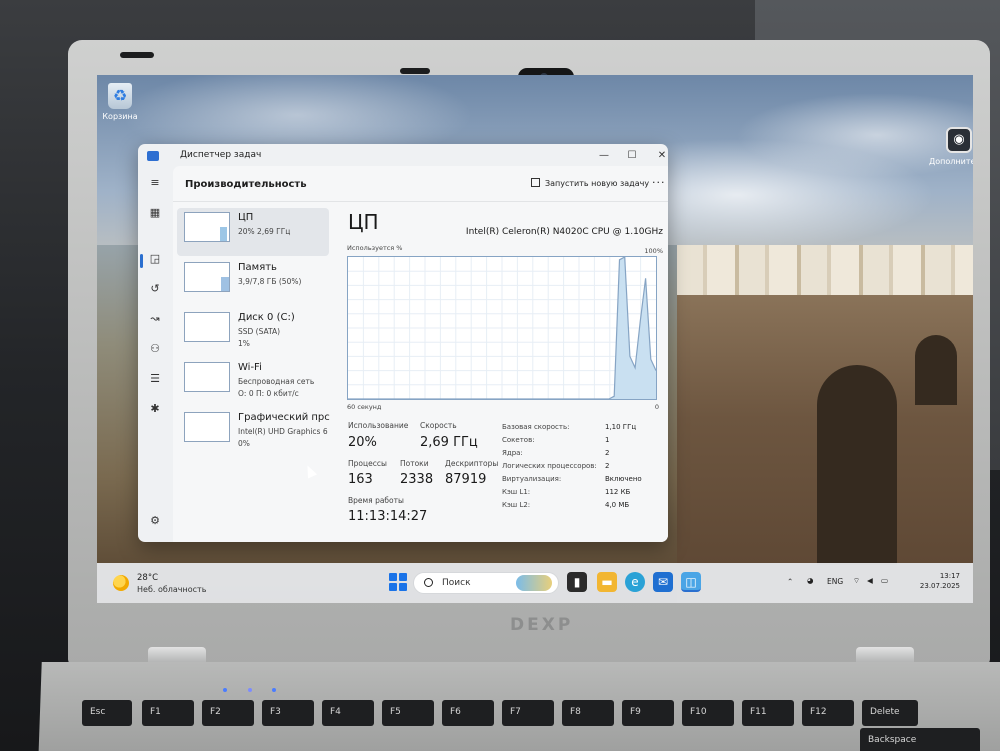 The image size is (1000, 751). What do you see at coordinates (270, 281) in the screenshot?
I see `resource-detail: 3,9/7,8 ГБ (50%)` at bounding box center [270, 281].